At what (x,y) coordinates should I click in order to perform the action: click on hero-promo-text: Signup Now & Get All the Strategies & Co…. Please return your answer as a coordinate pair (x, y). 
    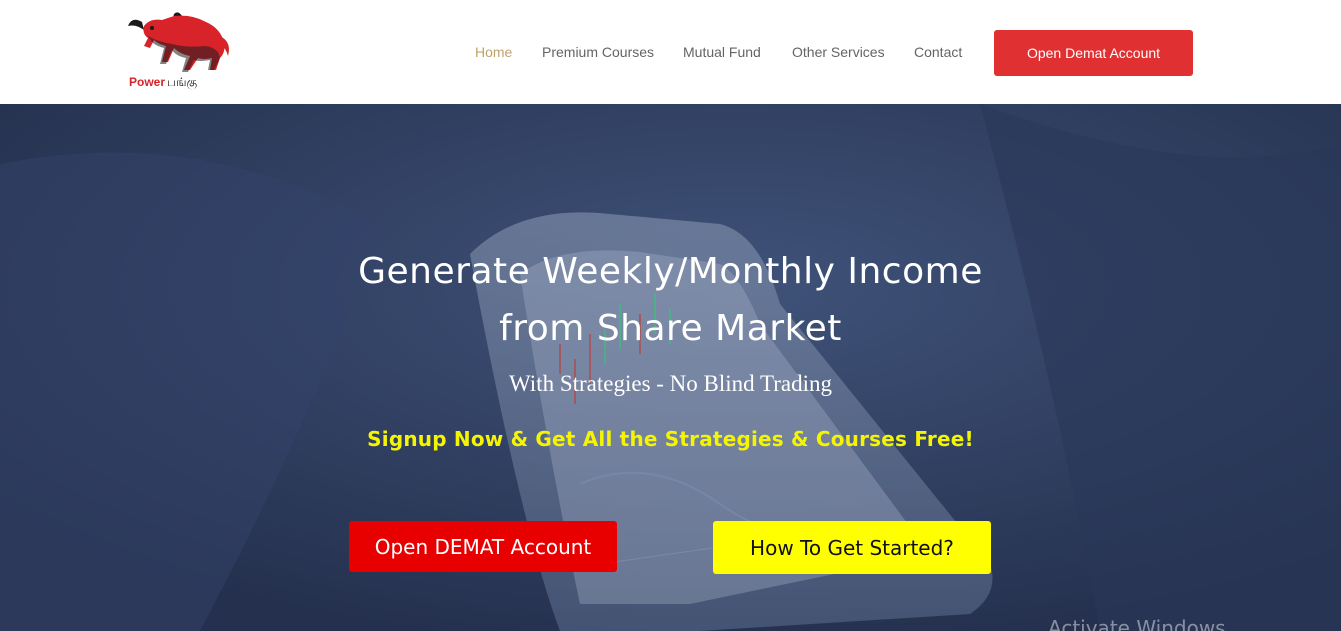
    Looking at the image, I should click on (670, 439).